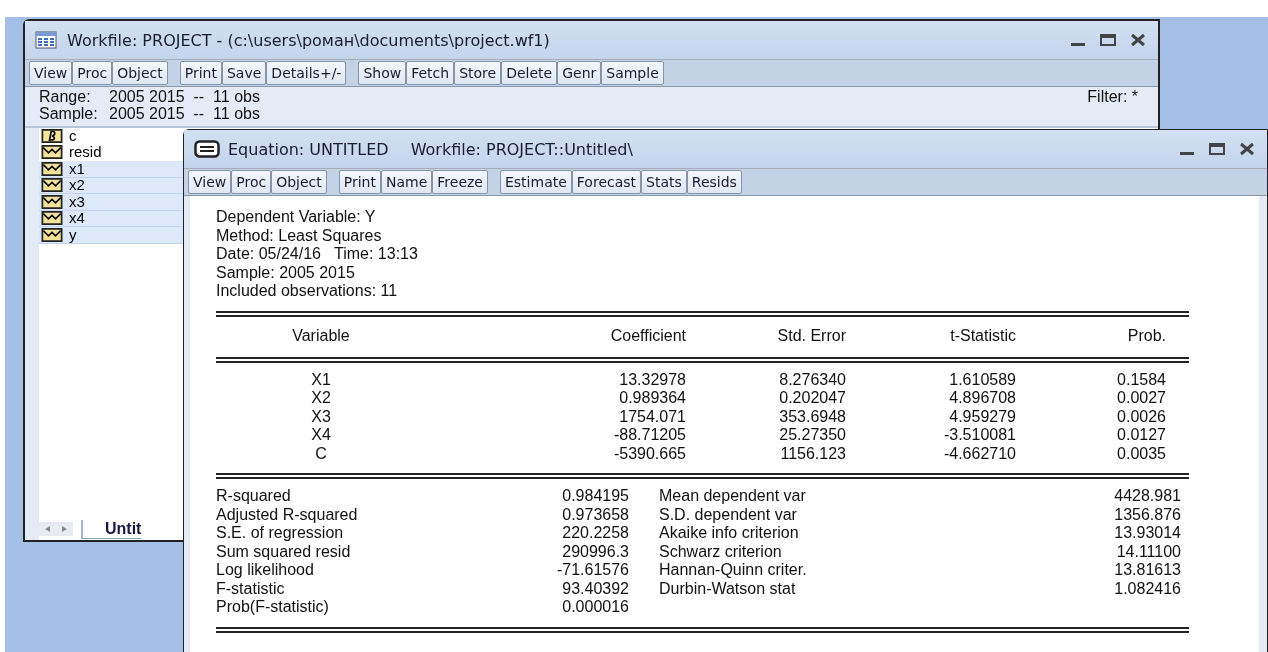 Image resolution: width=1268 pixels, height=652 pixels. I want to click on toolbar-button: Name, so click(407, 182).